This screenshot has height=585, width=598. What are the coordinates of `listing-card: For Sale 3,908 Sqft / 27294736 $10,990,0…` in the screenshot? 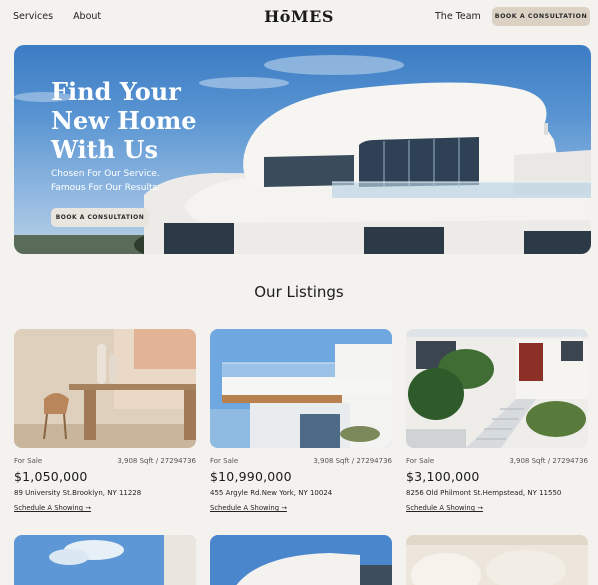 It's located at (301, 420).